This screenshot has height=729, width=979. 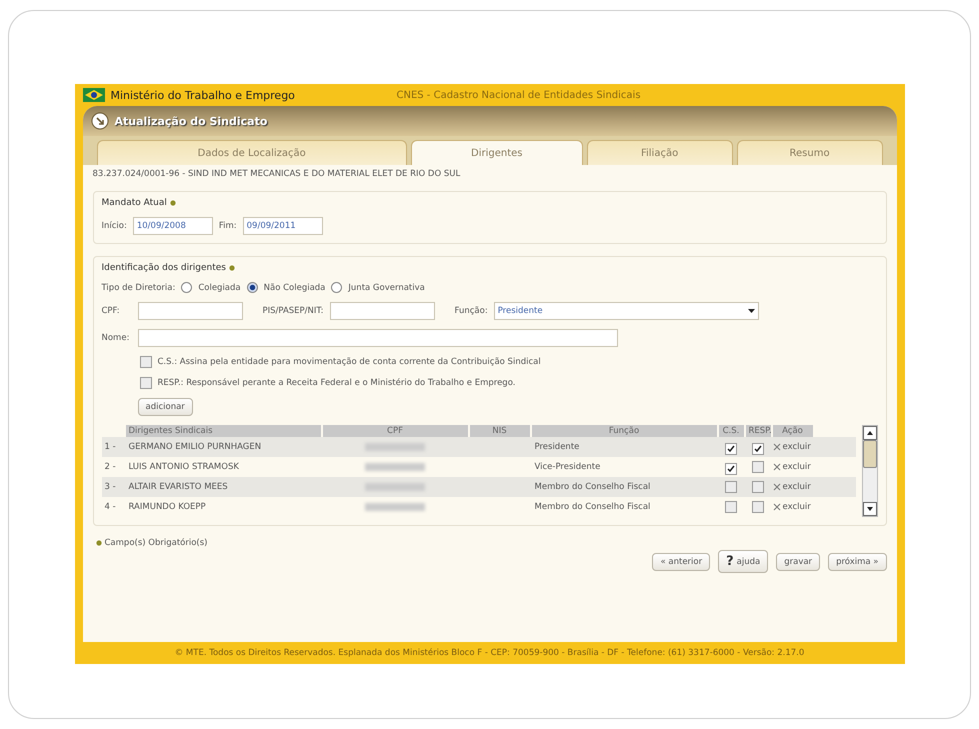 I want to click on scrollbar, so click(x=870, y=471).